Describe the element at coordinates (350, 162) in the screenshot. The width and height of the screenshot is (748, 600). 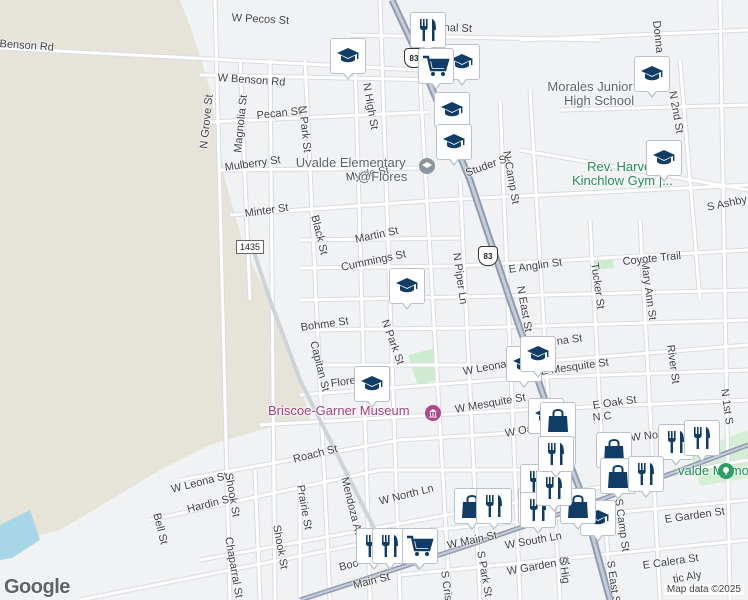
I see `uvalde-line1: Uvalde Elementary` at that location.